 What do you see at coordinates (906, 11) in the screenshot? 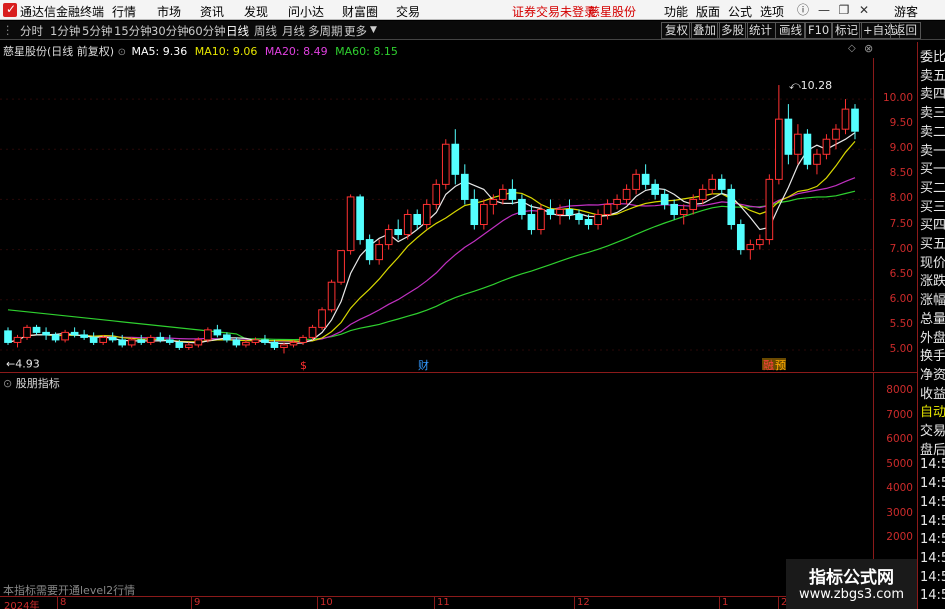
I see `user-guest: 游客` at bounding box center [906, 11].